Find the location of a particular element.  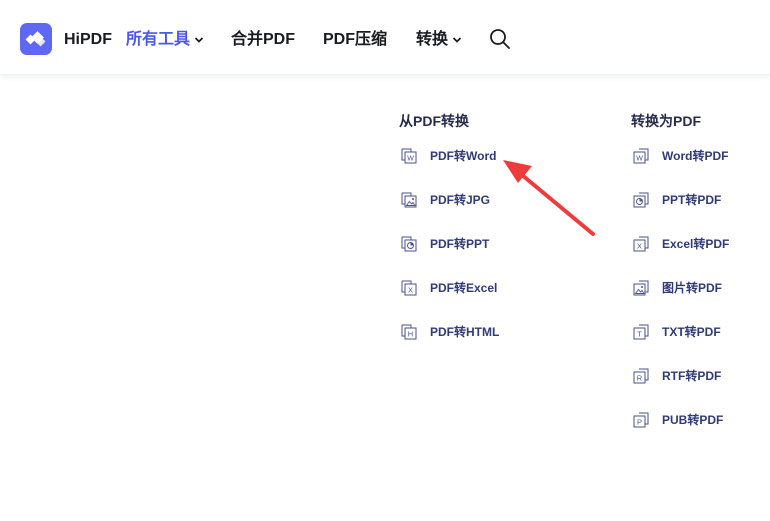

nav-merge-pdf: 合并PDF is located at coordinates (263, 40).